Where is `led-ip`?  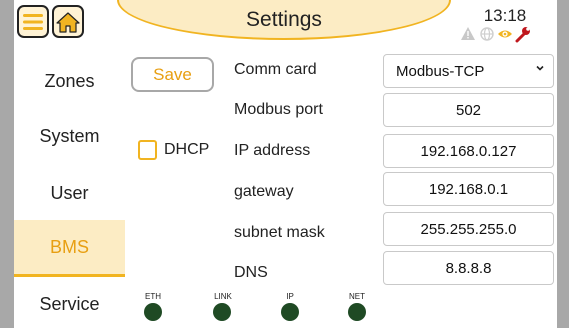
led-ip is located at coordinates (290, 312).